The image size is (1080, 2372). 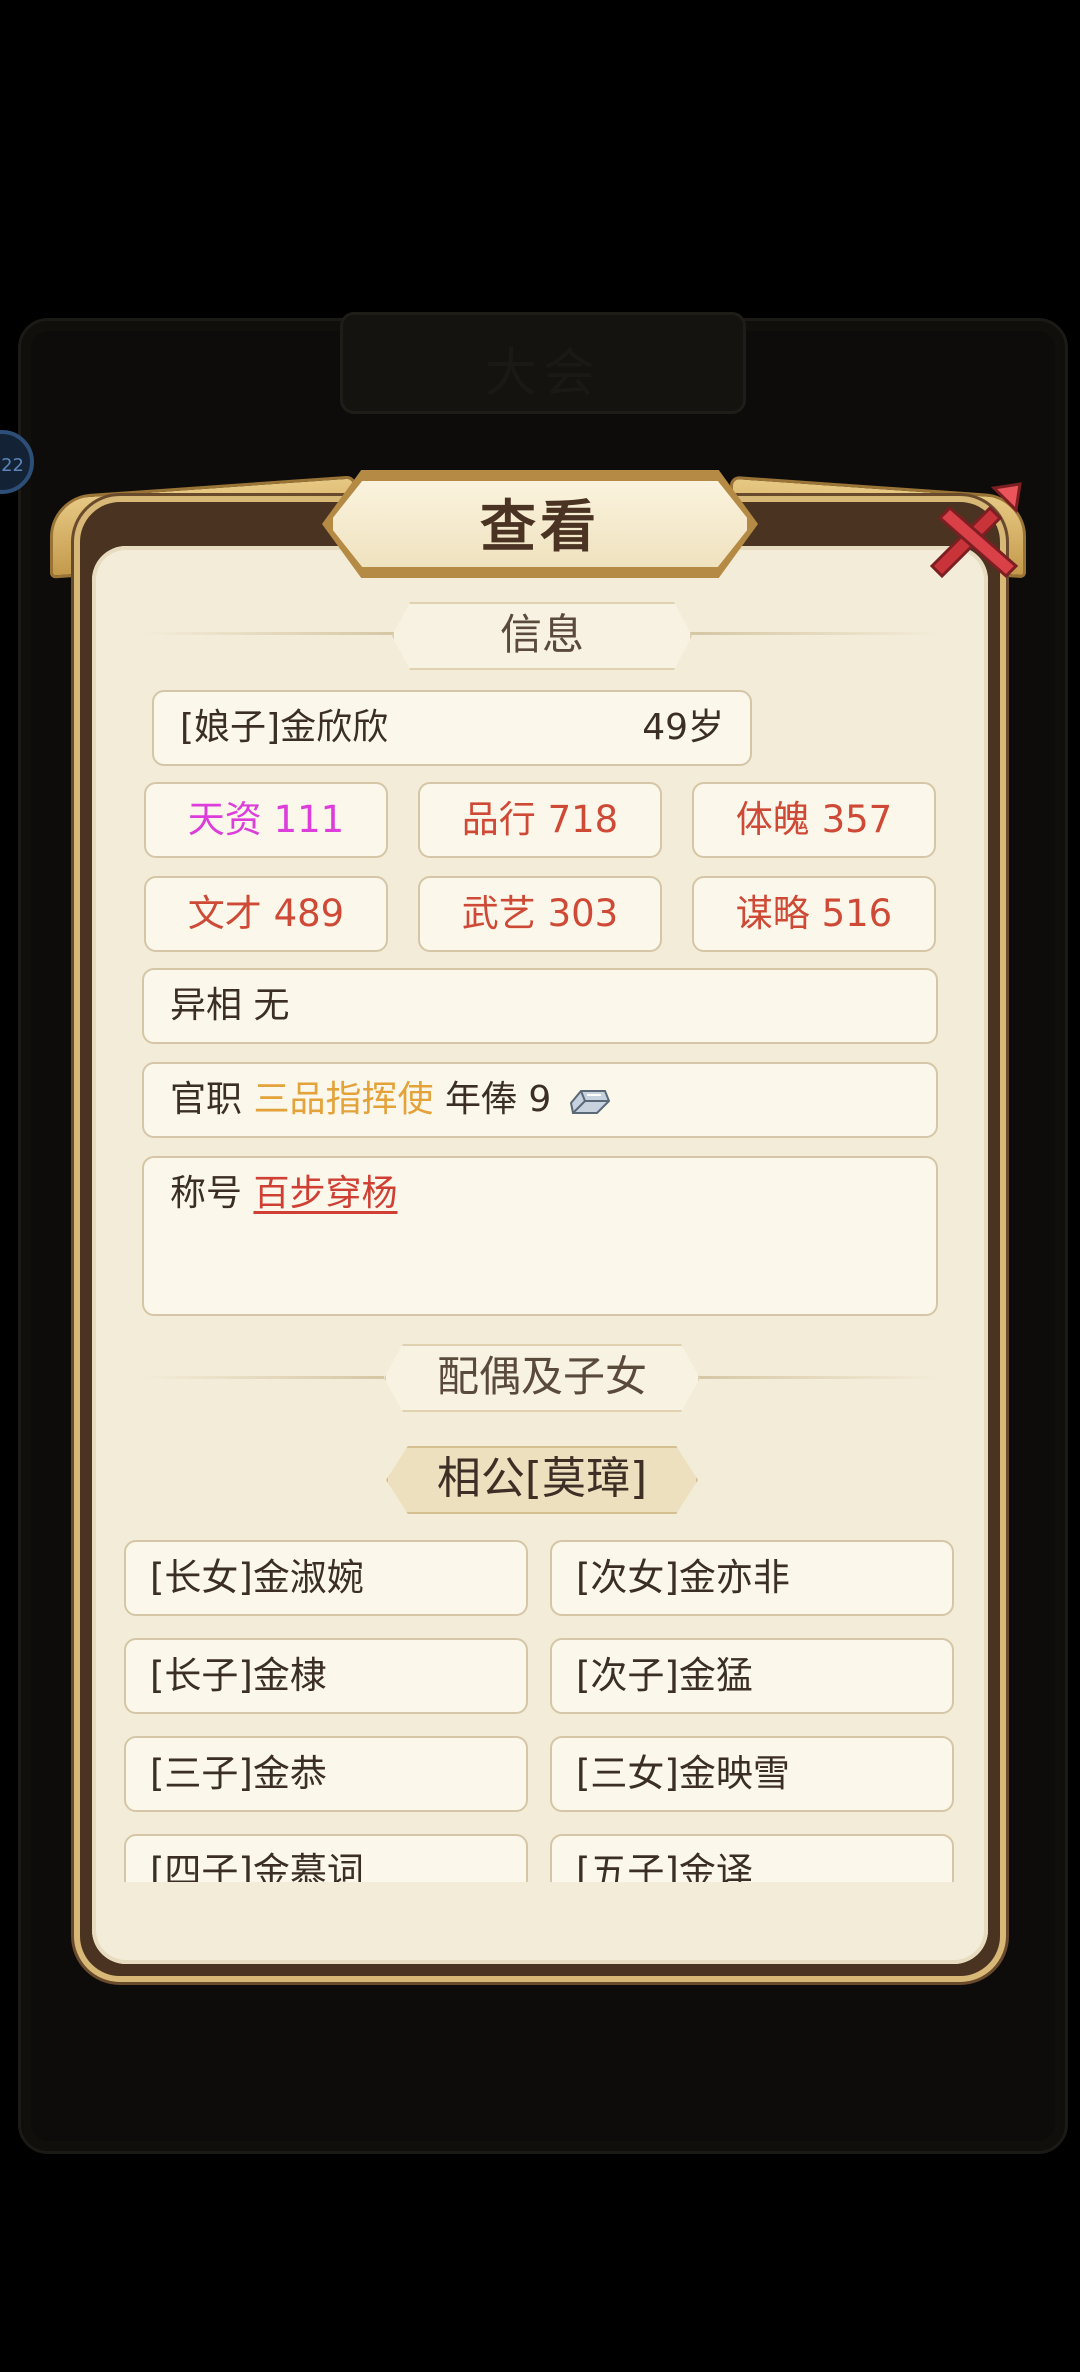 I want to click on name-age-row: [娘子]金欣欣 49岁, so click(x=452, y=728).